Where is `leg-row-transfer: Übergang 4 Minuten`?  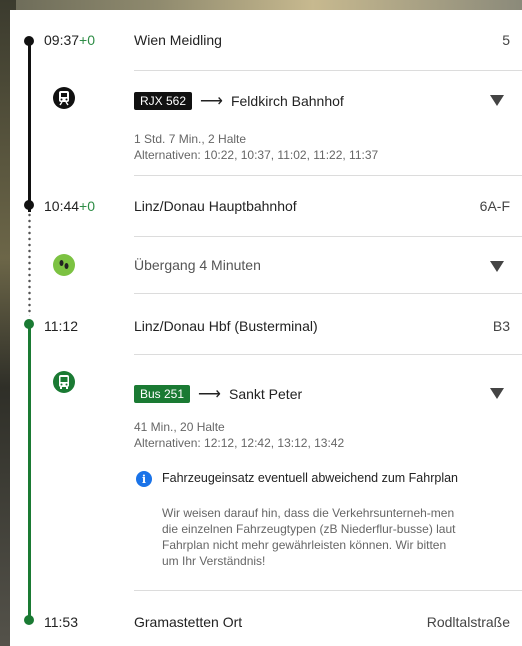
leg-row-transfer: Übergang 4 Minuten is located at coordinates (266, 265).